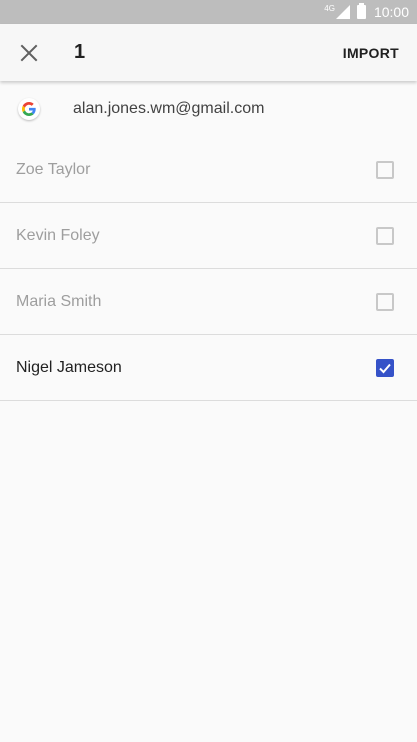  I want to click on account-email: alan.jones.wm@gmail.com, so click(169, 108).